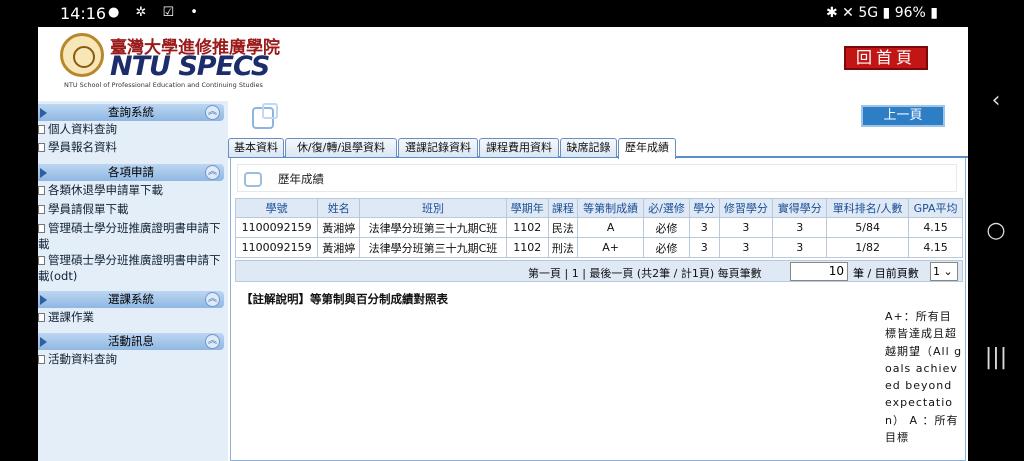  What do you see at coordinates (868, 227) in the screenshot?
I see `table-cell: 5/84` at bounding box center [868, 227].